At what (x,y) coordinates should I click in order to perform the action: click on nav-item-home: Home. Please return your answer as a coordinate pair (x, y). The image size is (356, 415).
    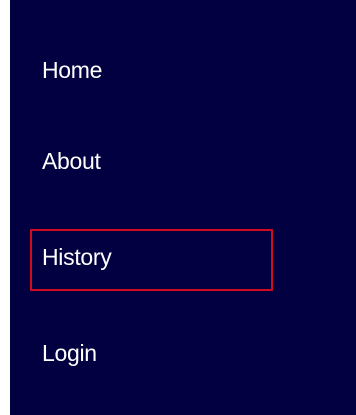
    Looking at the image, I should click on (72, 70).